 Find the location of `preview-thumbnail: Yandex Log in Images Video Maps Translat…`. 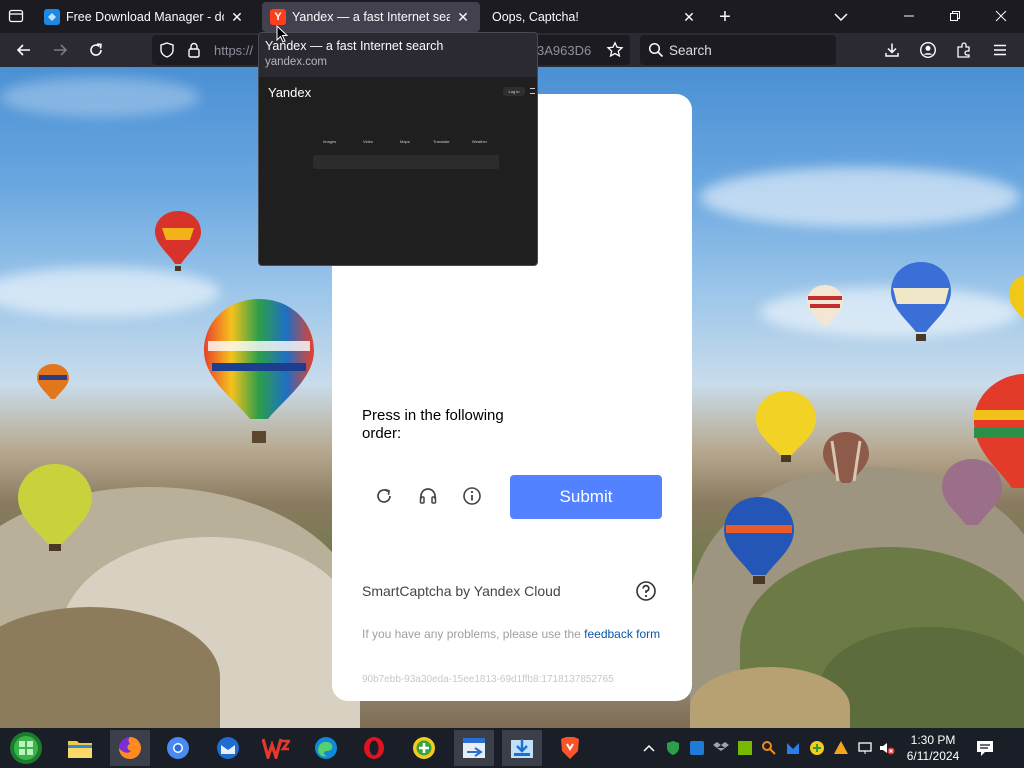

preview-thumbnail: Yandex Log in Images Video Maps Translat… is located at coordinates (398, 171).